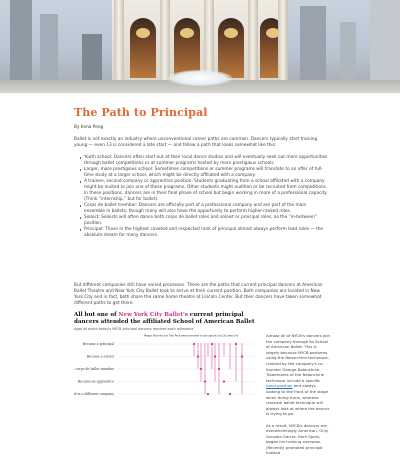 This screenshot has height=456, width=400. Describe the element at coordinates (96, 382) in the screenshot. I see `row-label: Became an apprentice` at that location.